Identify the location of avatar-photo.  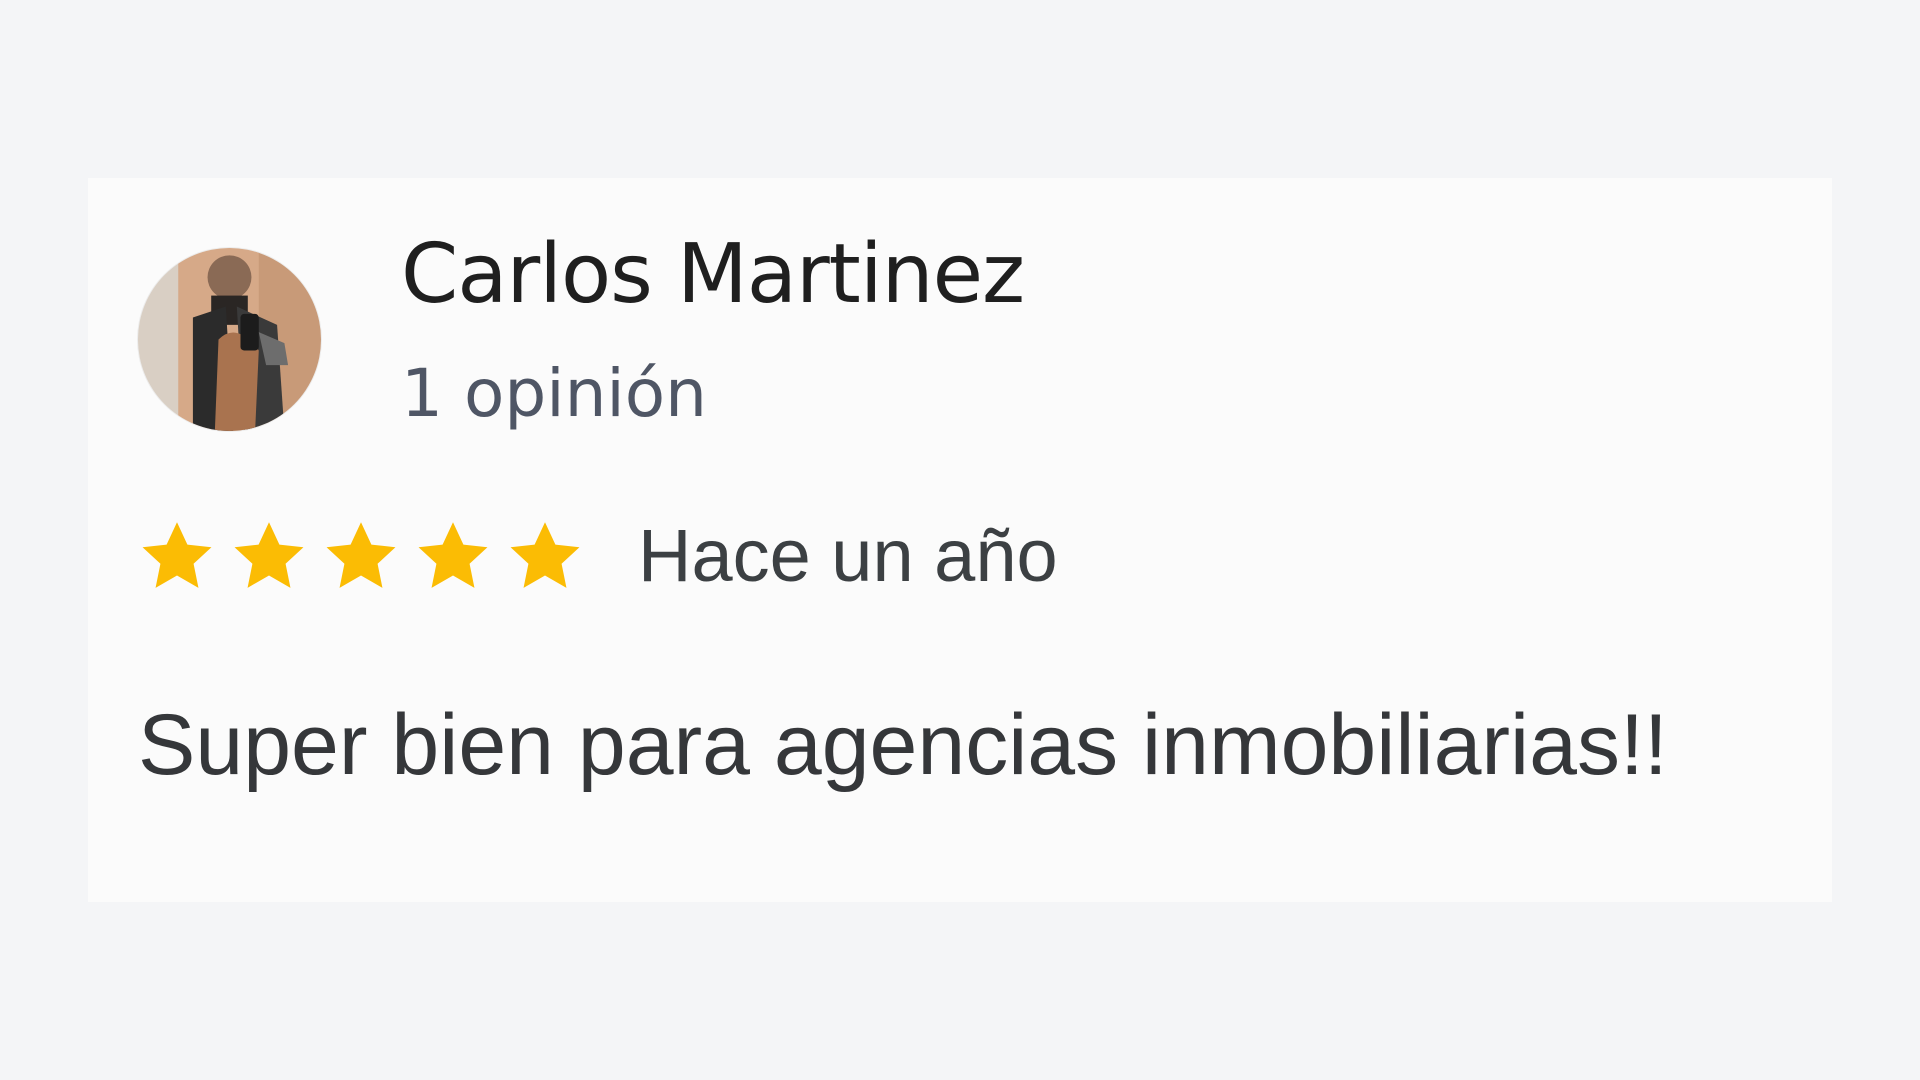
(229, 339).